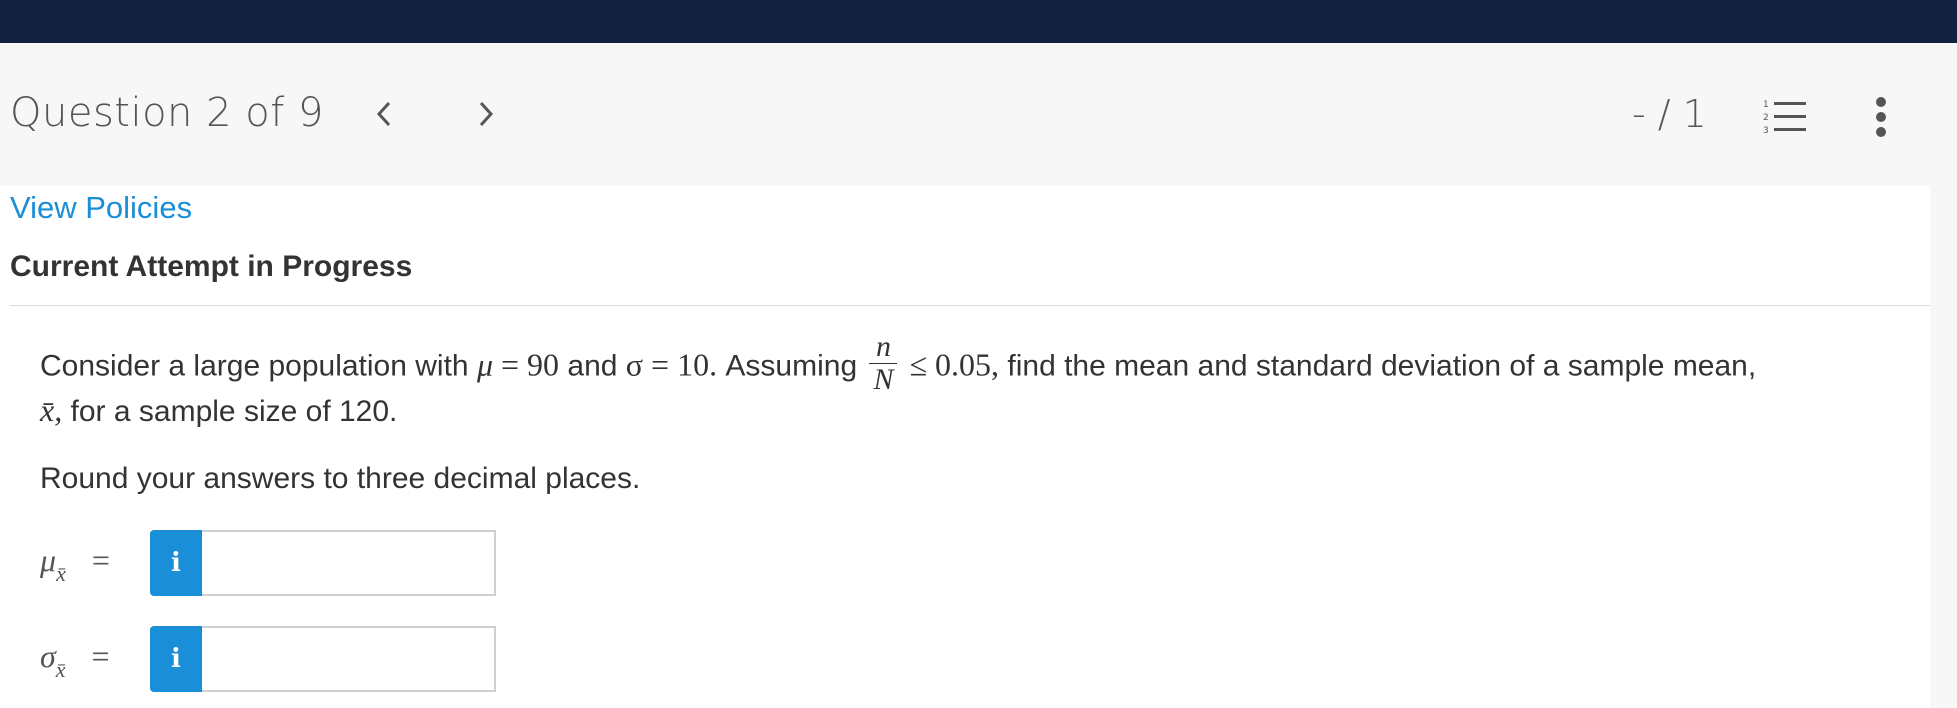 This screenshot has width=1957, height=708. Describe the element at coordinates (75, 564) in the screenshot. I see `answer-label-mean: μx̄ =` at that location.